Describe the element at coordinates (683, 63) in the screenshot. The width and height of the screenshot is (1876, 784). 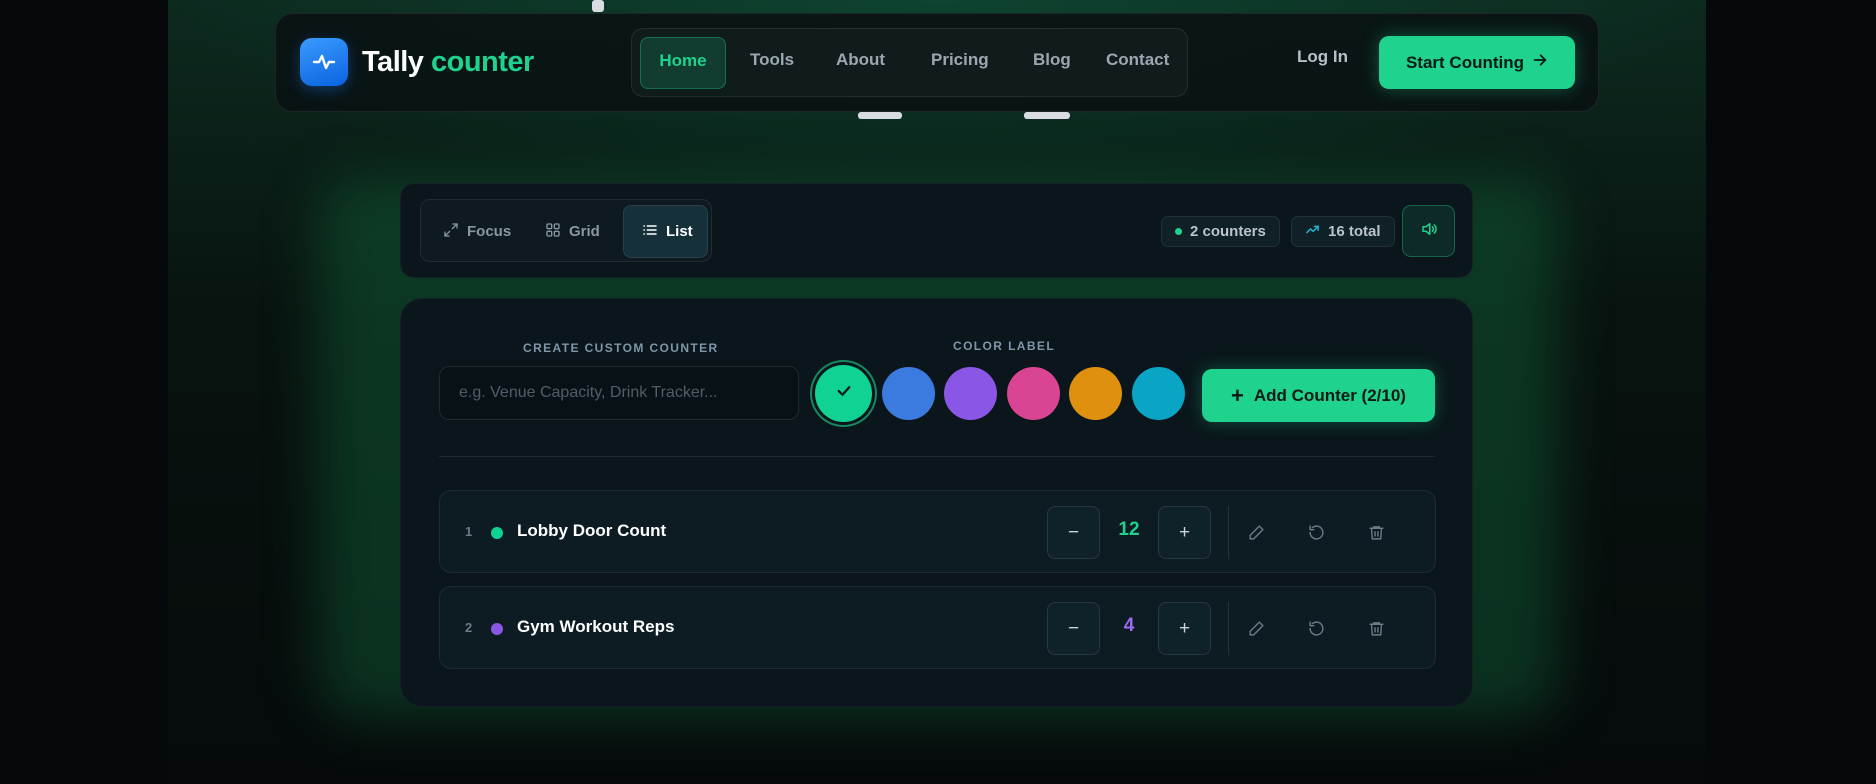
I see `nav-home: Home` at that location.